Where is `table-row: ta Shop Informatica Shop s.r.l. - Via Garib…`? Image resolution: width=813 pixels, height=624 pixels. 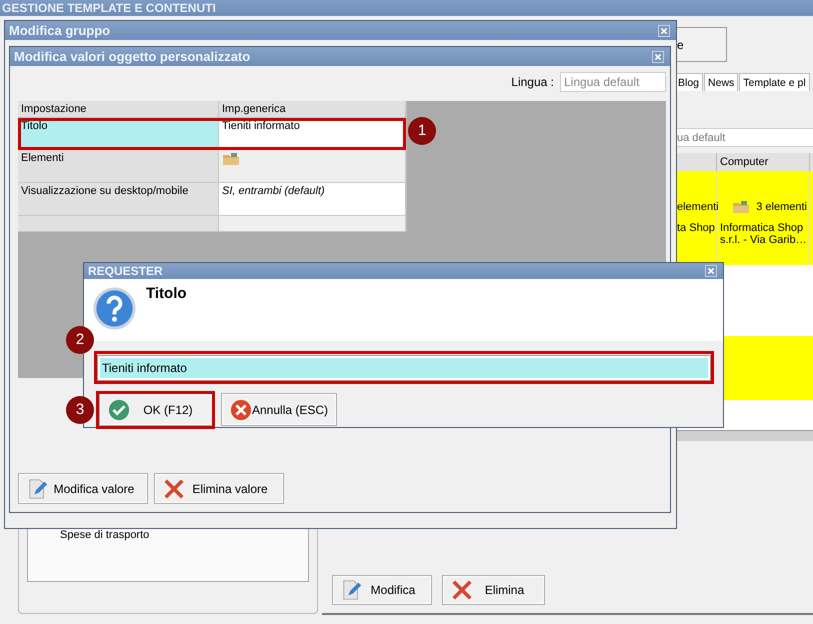
table-row: ta Shop Informatica Shop s.r.l. - Via Garib… is located at coordinates (745, 242).